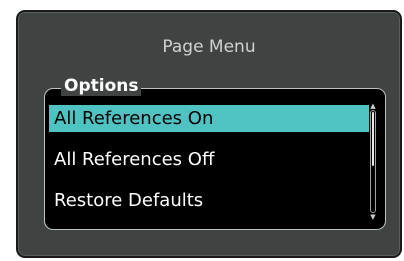  I want to click on options-label: Options, so click(101, 86).